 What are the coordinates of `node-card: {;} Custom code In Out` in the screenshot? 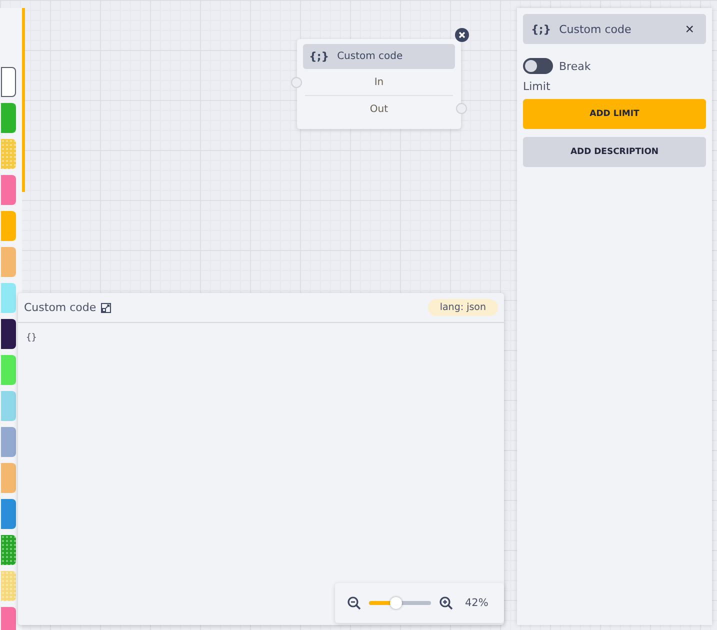 It's located at (379, 84).